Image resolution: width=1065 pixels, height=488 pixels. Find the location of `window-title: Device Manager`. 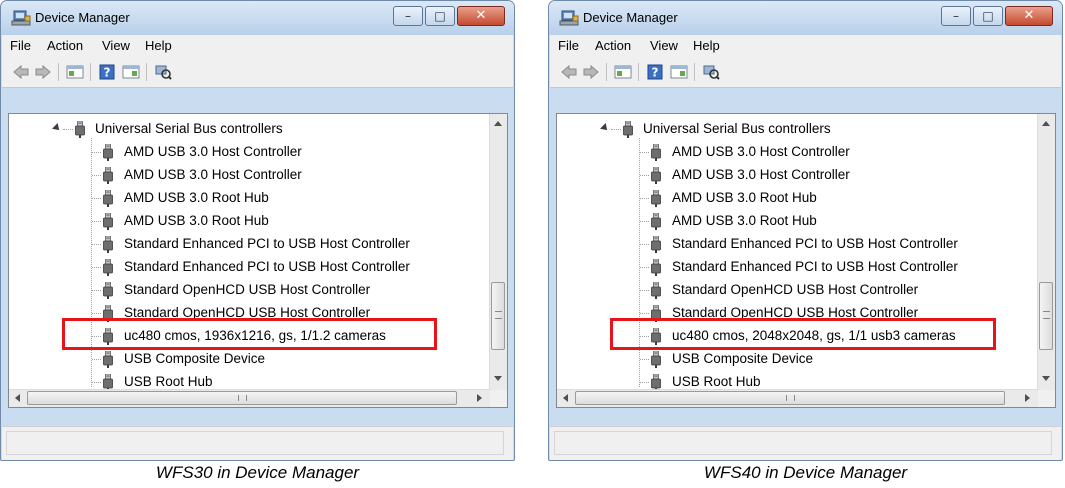

window-title: Device Manager is located at coordinates (630, 17).